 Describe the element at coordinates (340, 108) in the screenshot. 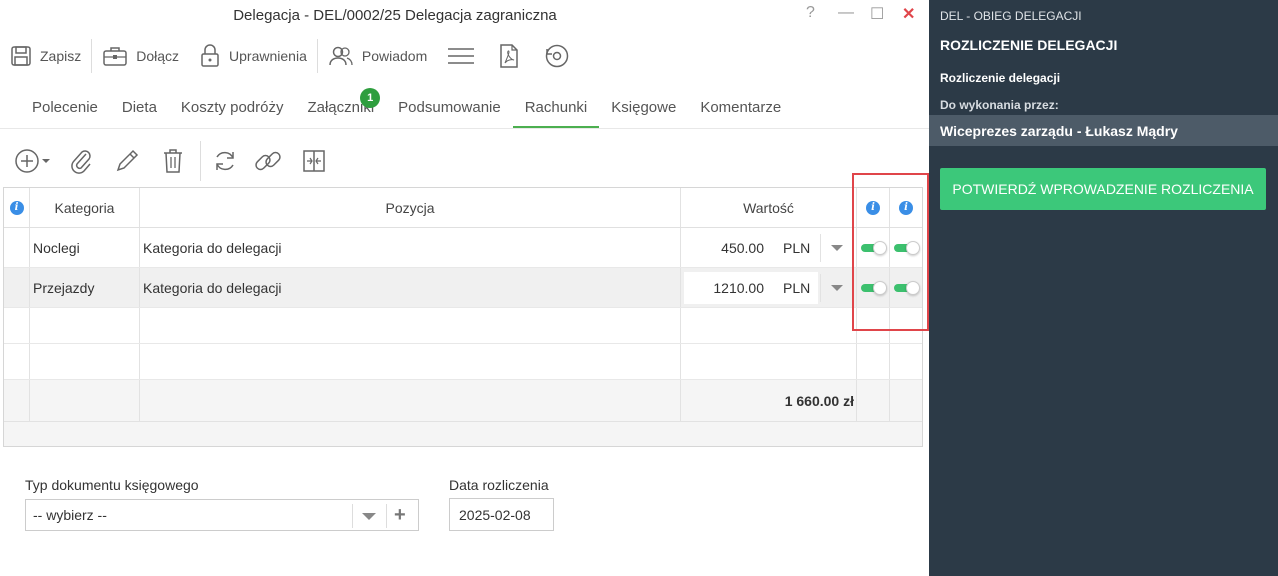

I see `tab-zalaczniki: Załączniki 1` at that location.